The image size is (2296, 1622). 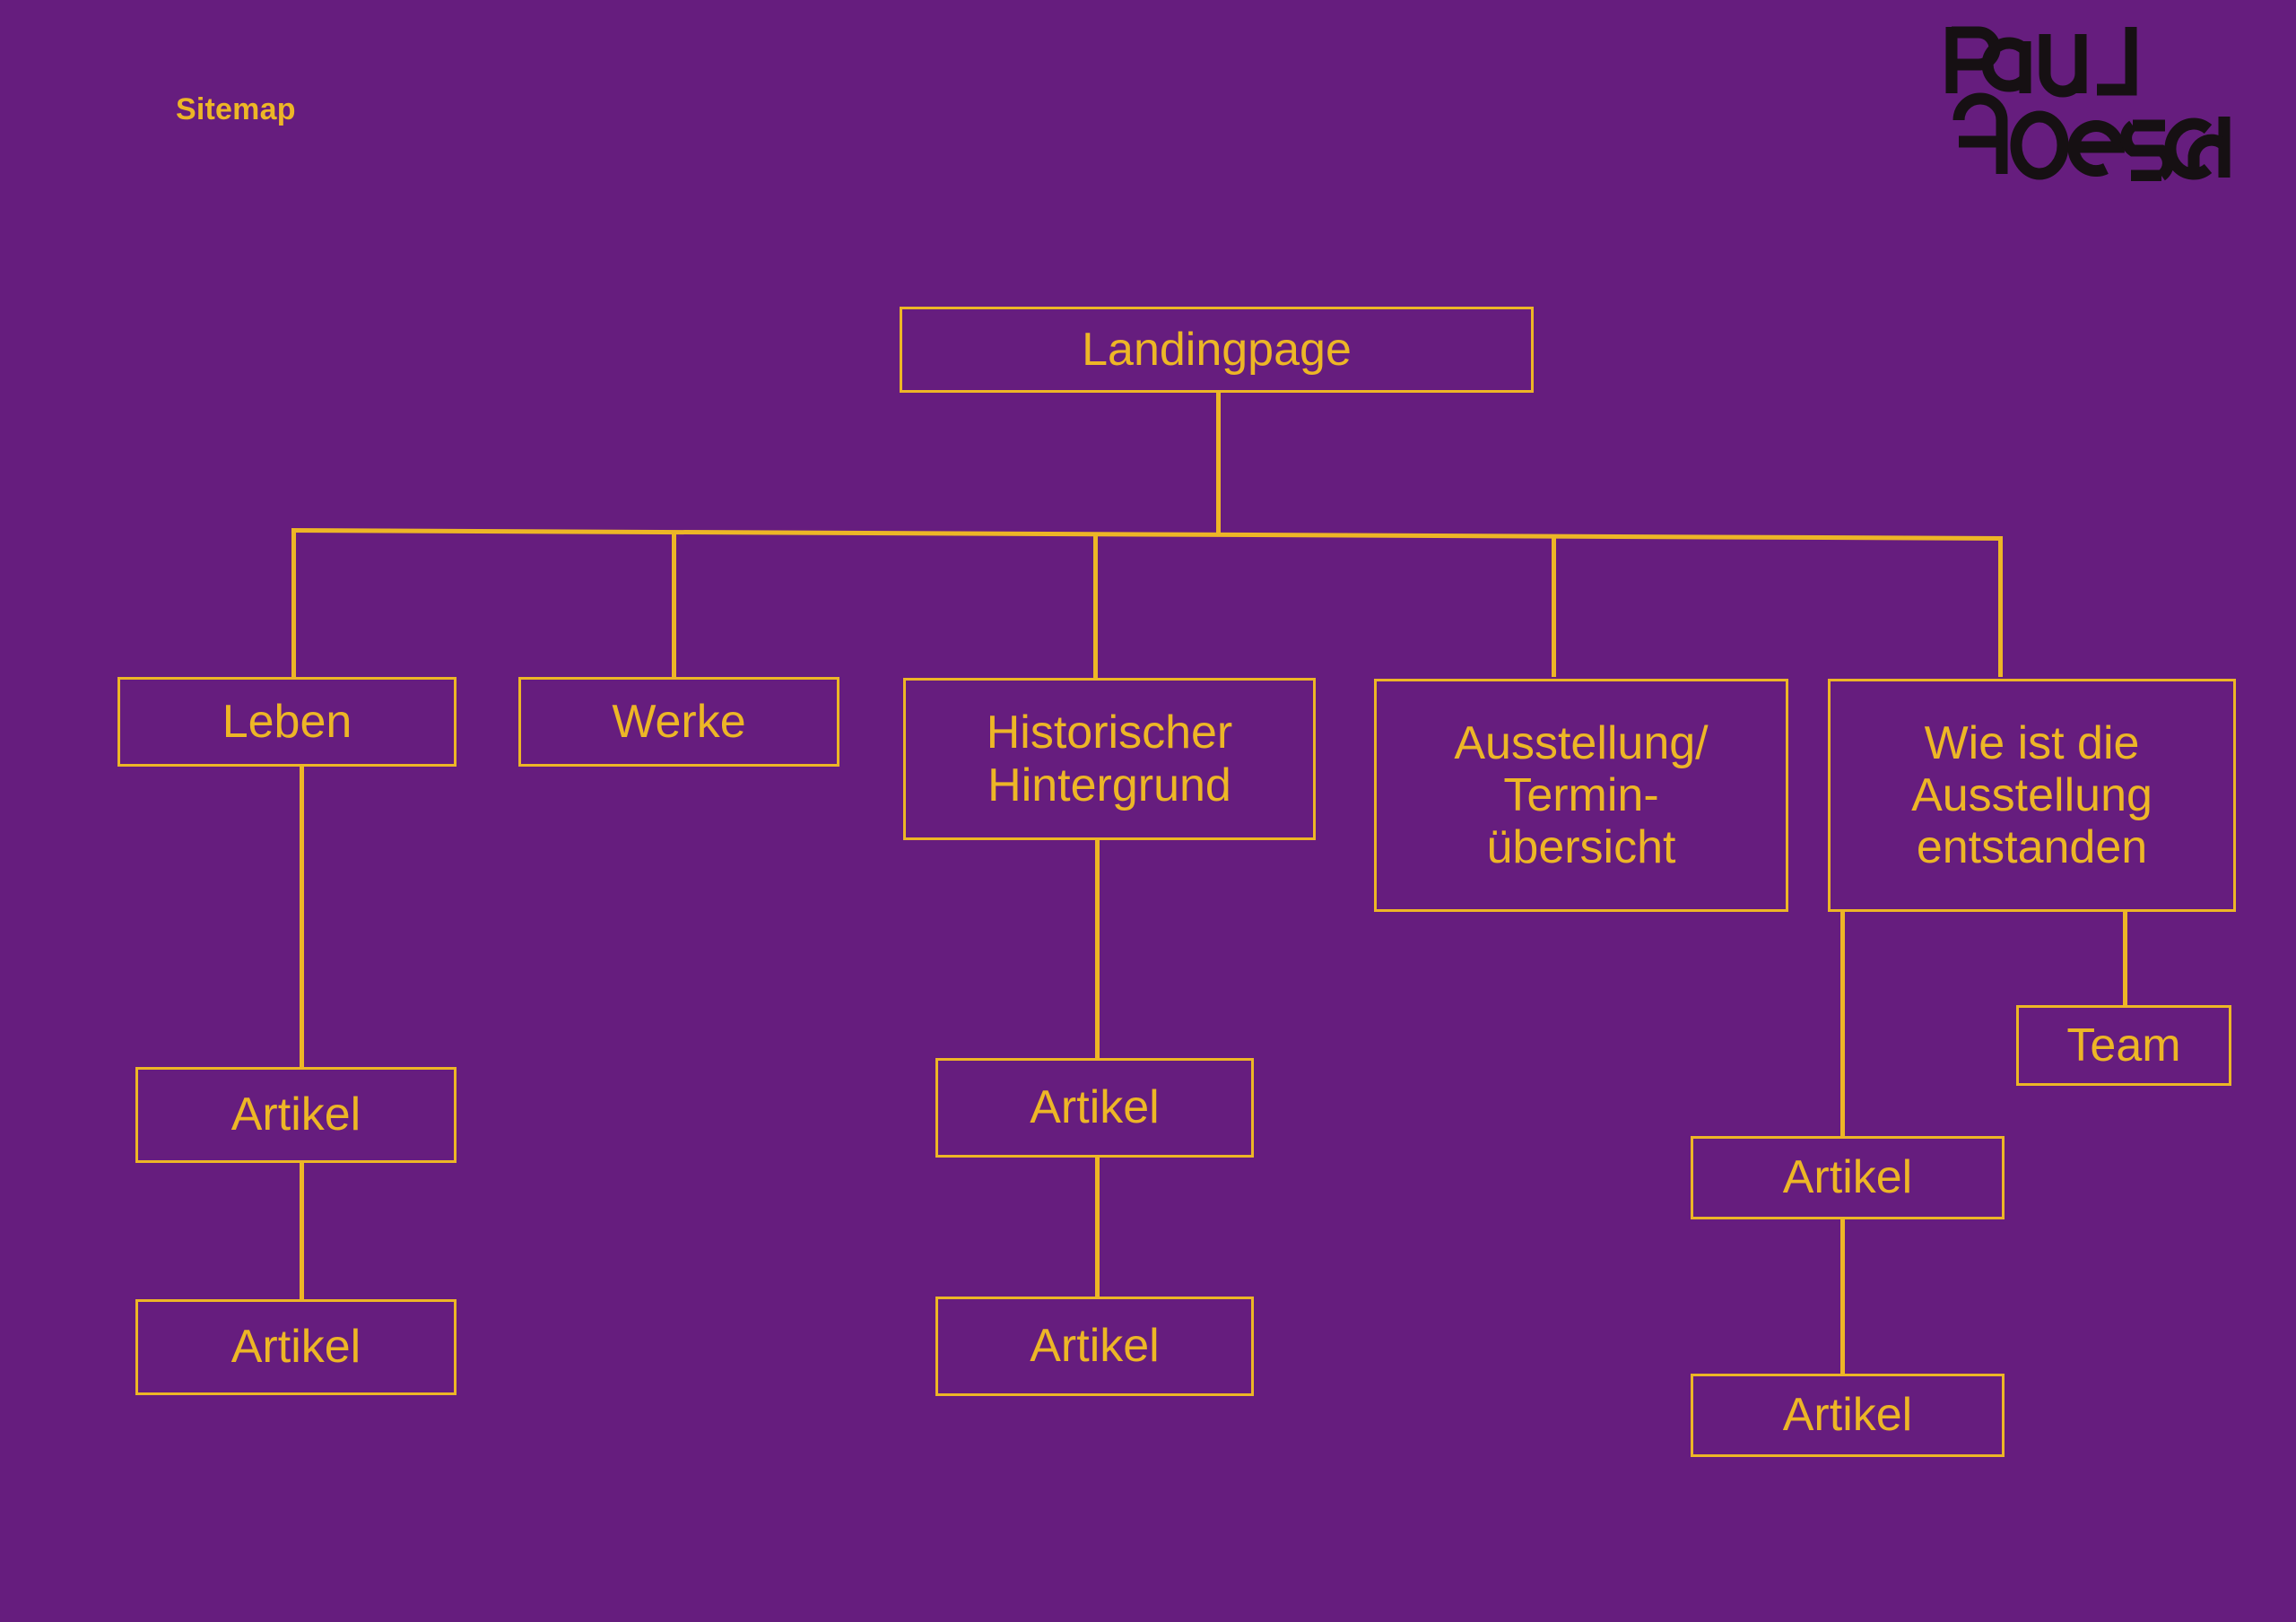 What do you see at coordinates (1842, 1024) in the screenshot?
I see `connector-wie-to-artikel1` at bounding box center [1842, 1024].